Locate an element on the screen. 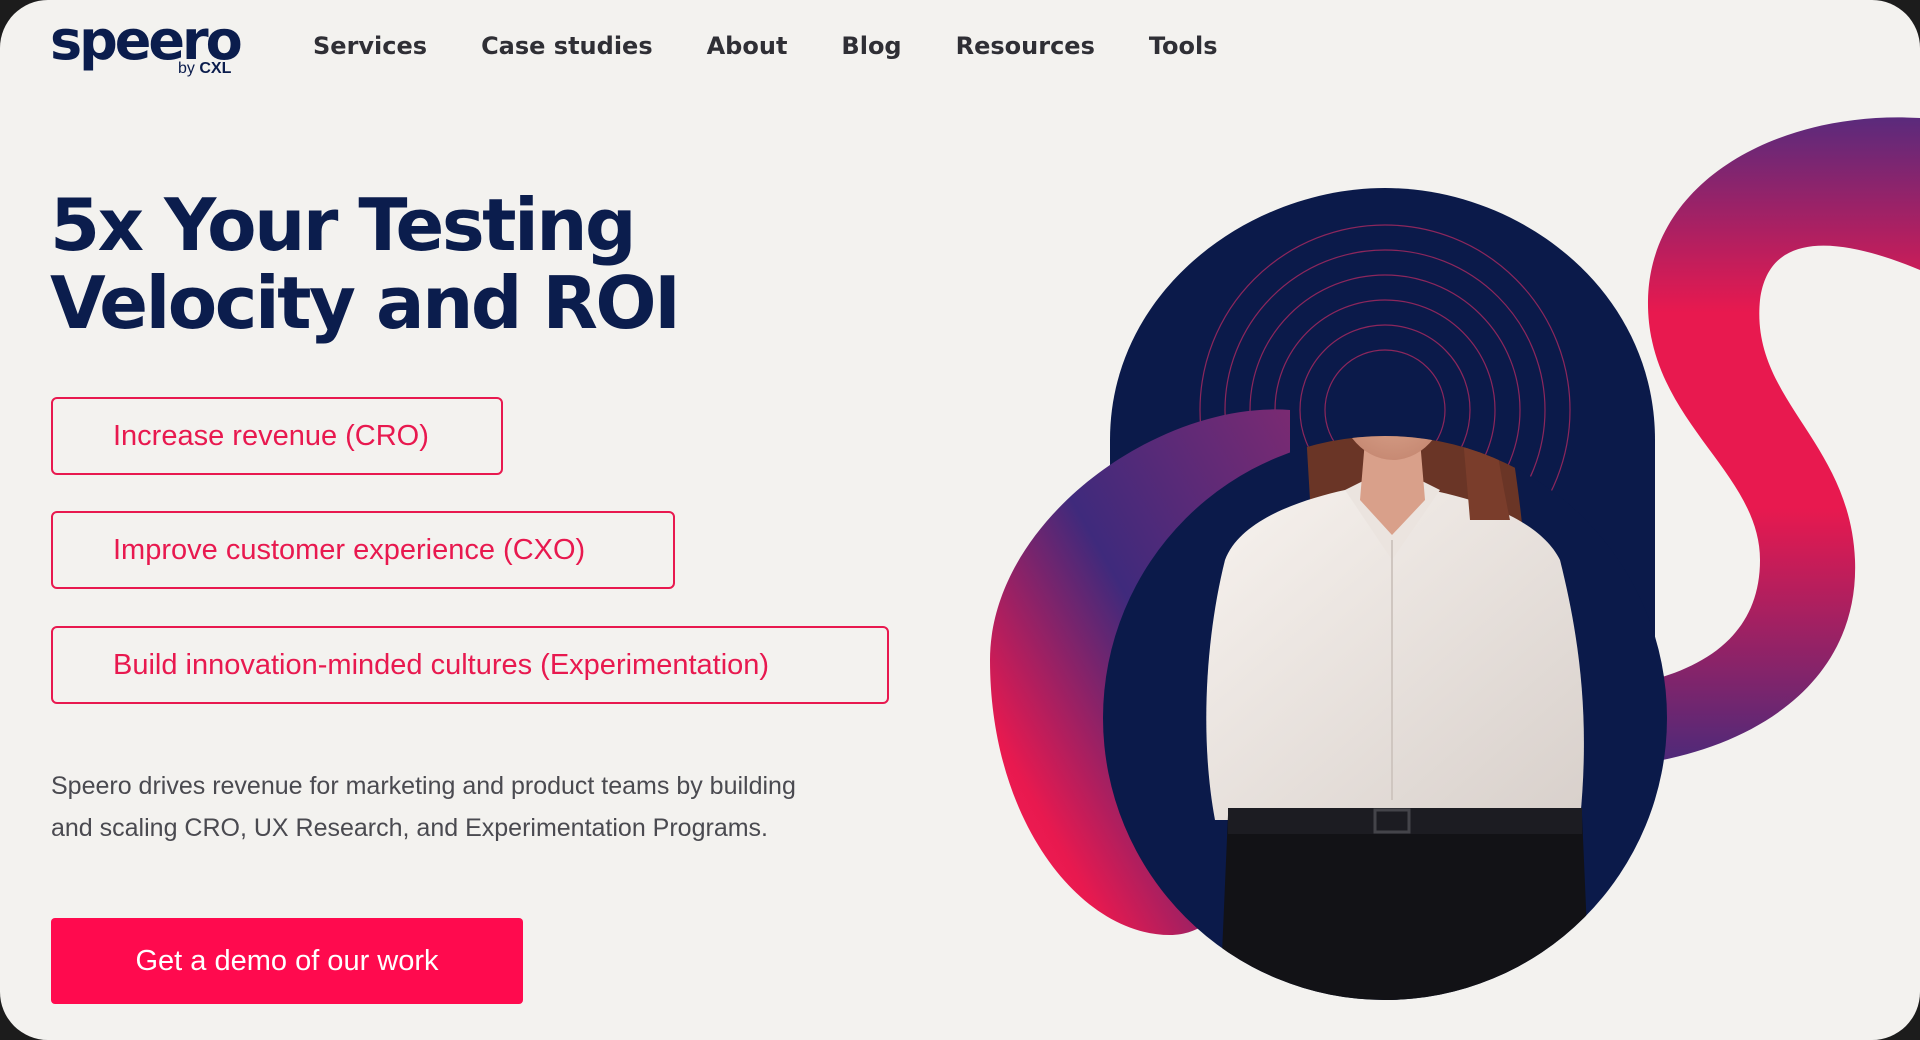 This screenshot has width=1920, height=1040. nav-blog: Blog is located at coordinates (871, 46).